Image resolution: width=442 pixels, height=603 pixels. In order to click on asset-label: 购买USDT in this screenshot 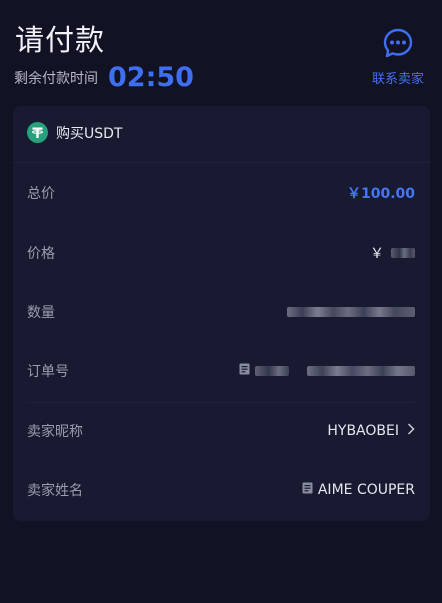, I will do `click(89, 133)`.